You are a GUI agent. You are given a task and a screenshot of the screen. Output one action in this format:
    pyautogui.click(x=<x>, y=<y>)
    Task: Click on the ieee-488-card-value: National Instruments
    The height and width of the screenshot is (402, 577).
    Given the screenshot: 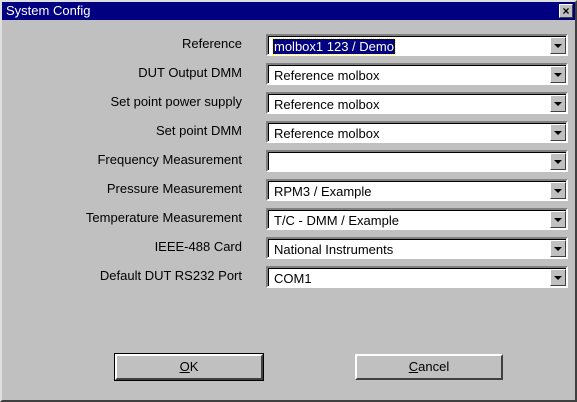 What is the action you would take?
    pyautogui.click(x=334, y=249)
    